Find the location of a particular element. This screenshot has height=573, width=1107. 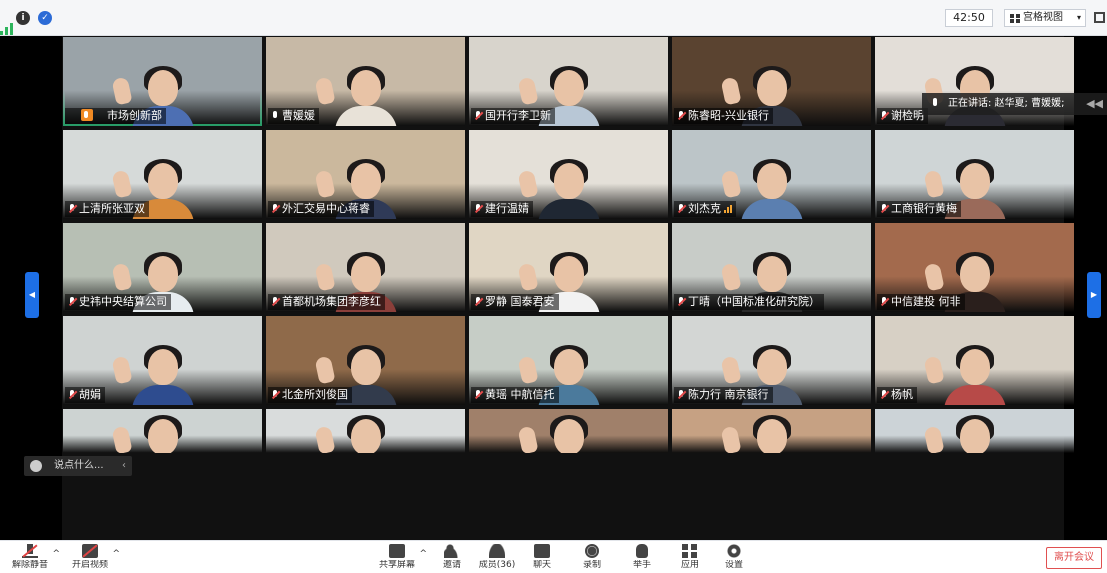

participant-tile: 国开行李卫新 is located at coordinates (568, 81).